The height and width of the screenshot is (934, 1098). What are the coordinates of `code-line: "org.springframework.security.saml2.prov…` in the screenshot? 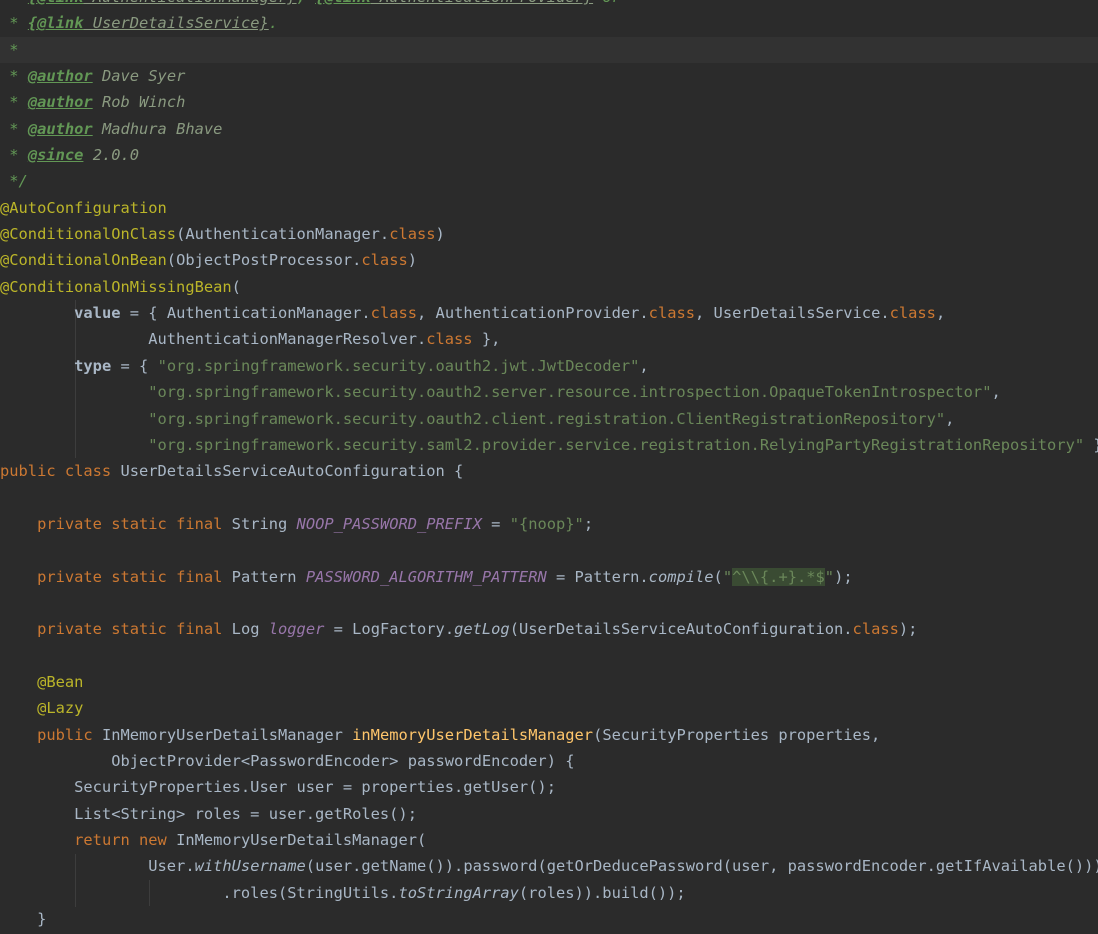 It's located at (549, 445).